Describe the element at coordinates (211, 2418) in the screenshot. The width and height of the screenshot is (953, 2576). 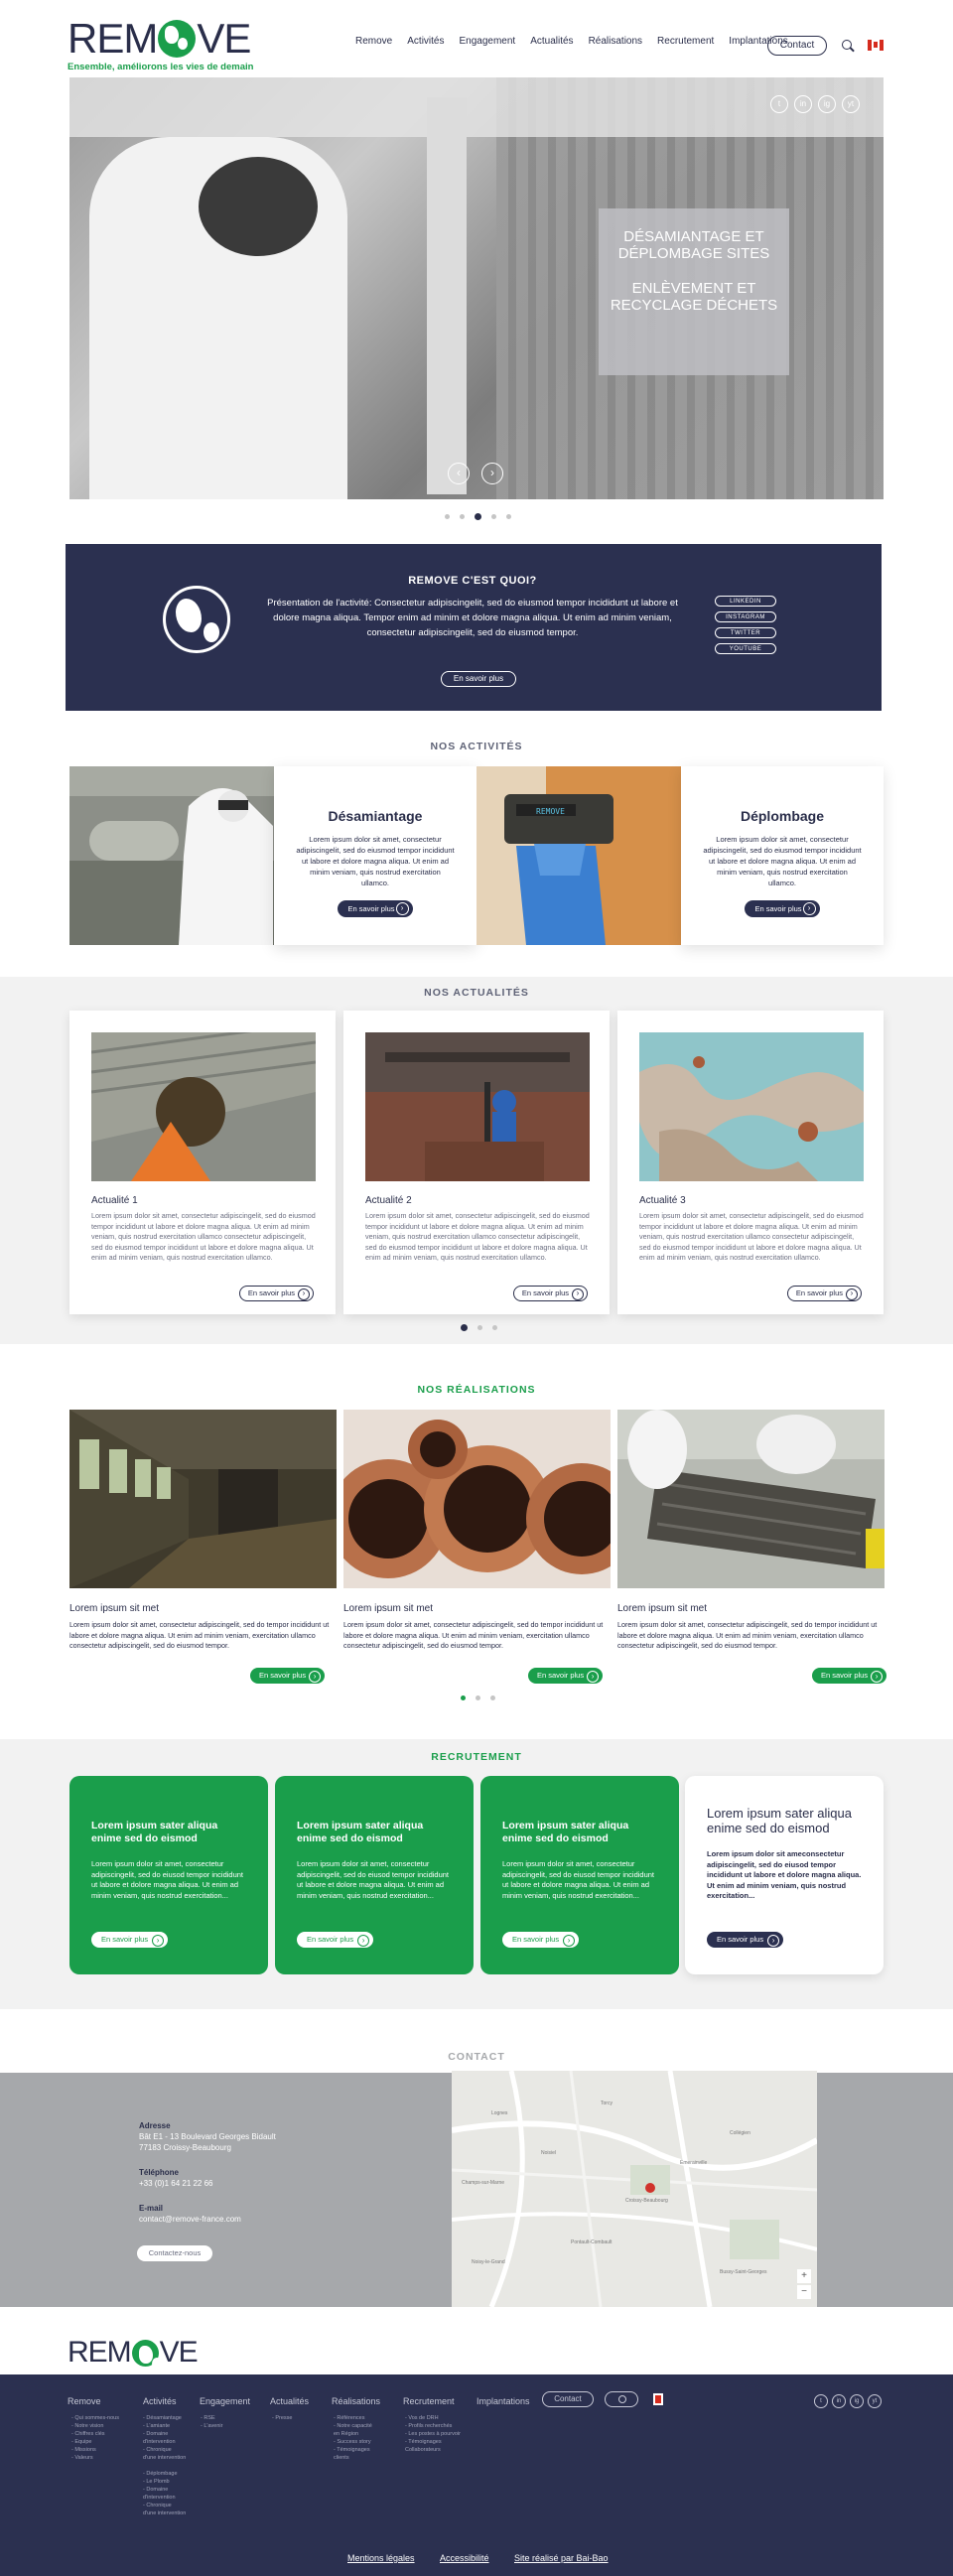
I see `footer-list-item: - RSE` at that location.